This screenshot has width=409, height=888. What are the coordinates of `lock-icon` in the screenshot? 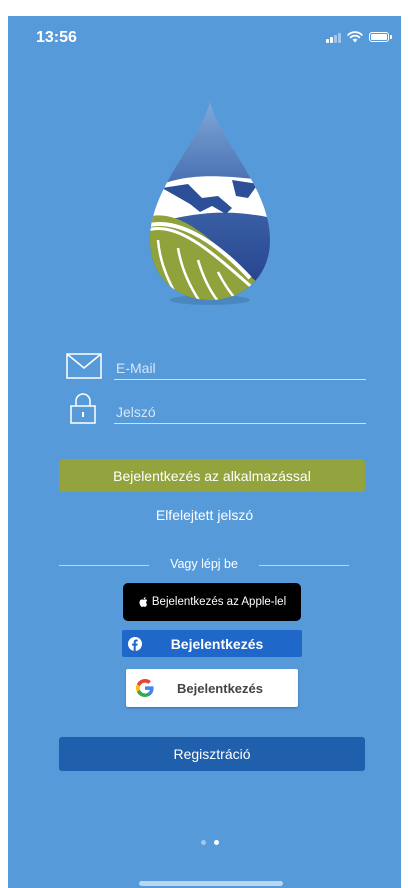 It's located at (83, 408).